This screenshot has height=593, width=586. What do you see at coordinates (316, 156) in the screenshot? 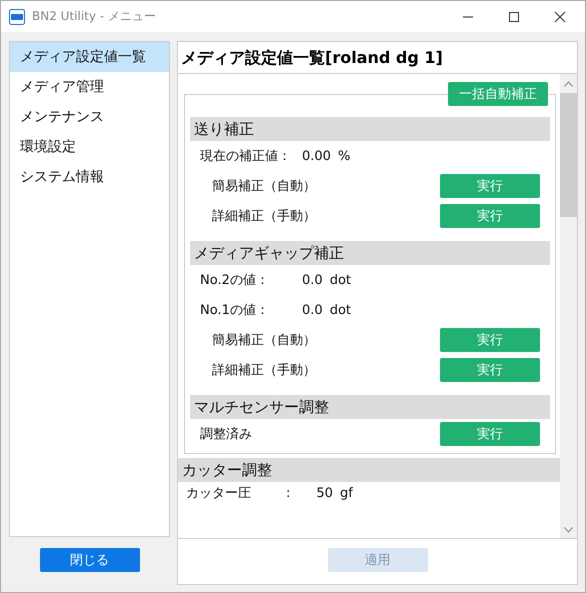
I see `value-text: 0.00` at bounding box center [316, 156].